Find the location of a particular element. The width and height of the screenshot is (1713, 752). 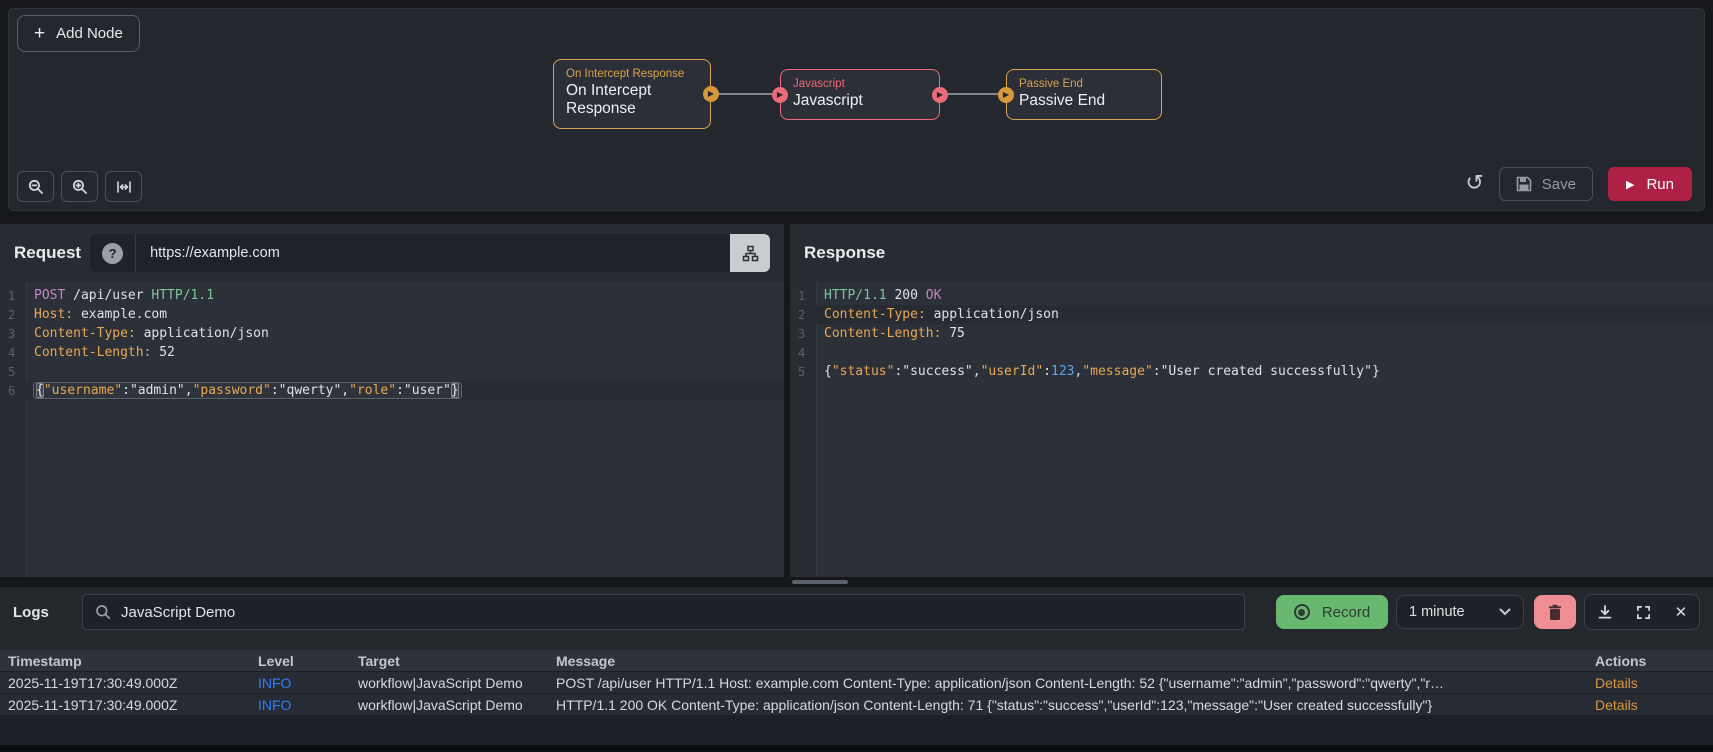

download-logs-button is located at coordinates (1605, 612).